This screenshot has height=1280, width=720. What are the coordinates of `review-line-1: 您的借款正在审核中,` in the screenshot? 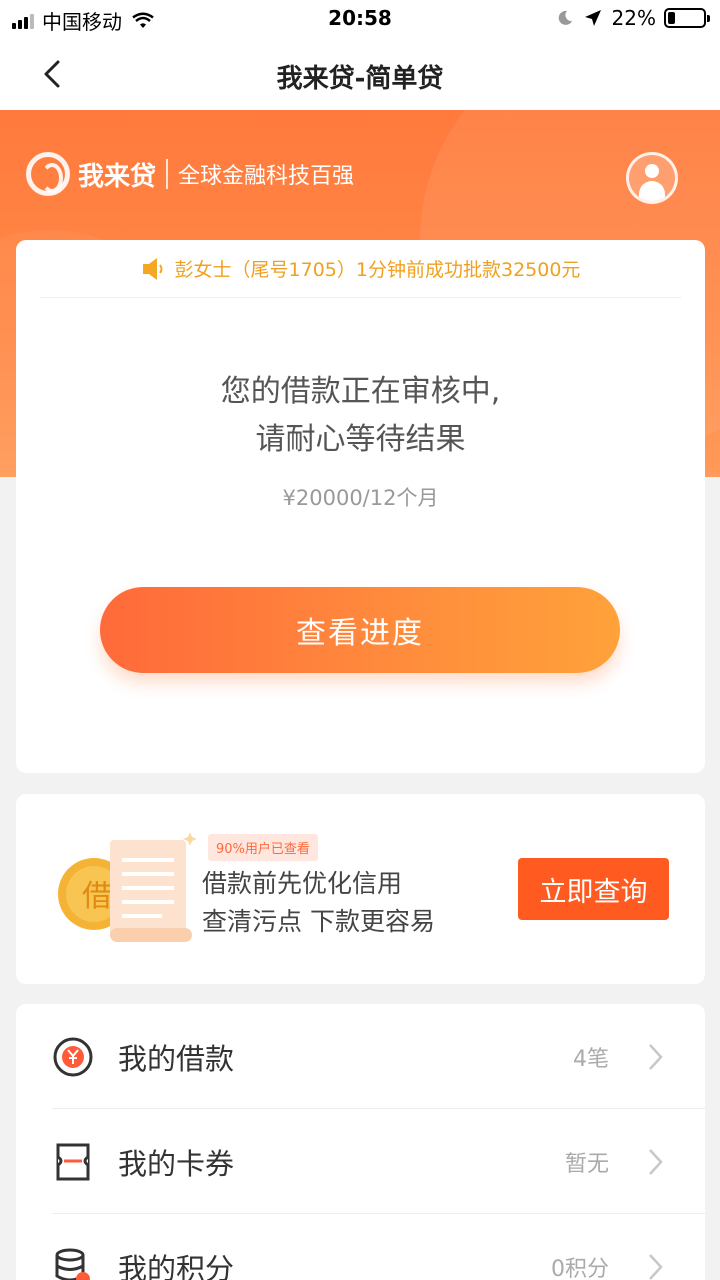 It's located at (360, 391).